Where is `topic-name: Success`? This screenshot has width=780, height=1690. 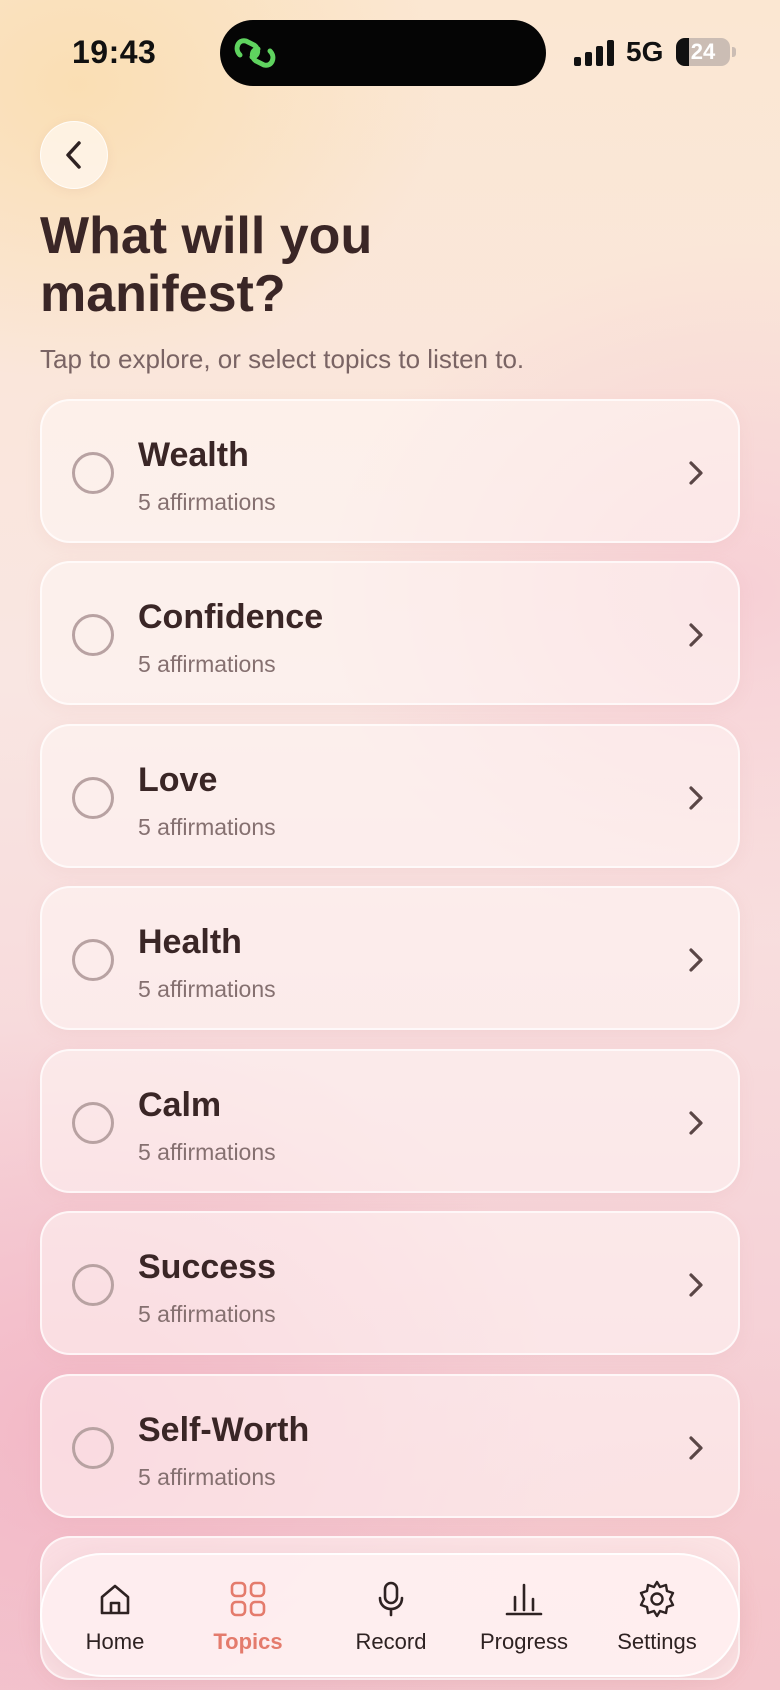 topic-name: Success is located at coordinates (207, 1267).